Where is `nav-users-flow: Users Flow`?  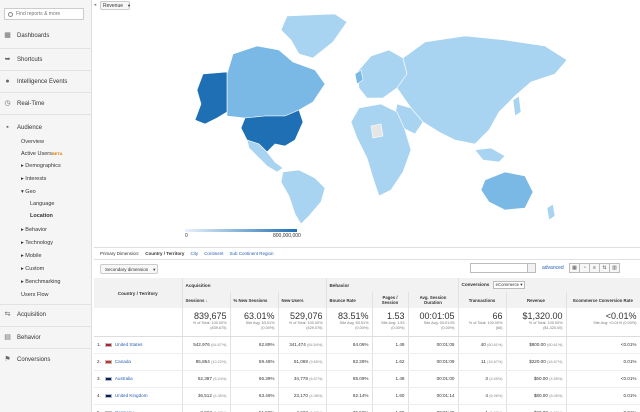 nav-users-flow: Users Flow is located at coordinates (35, 295).